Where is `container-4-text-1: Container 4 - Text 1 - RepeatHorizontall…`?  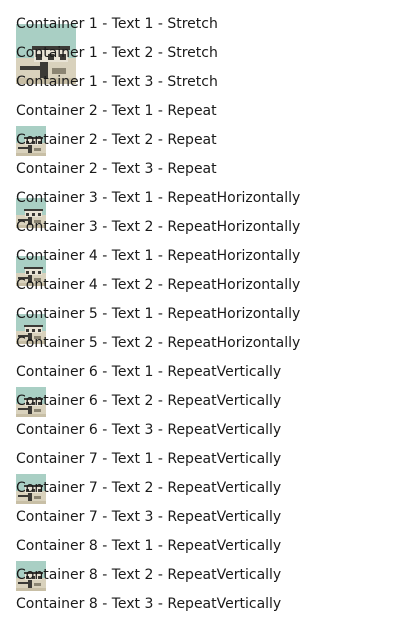 container-4-text-1: Container 4 - Text 1 - RepeatHorizontall… is located at coordinates (158, 256).